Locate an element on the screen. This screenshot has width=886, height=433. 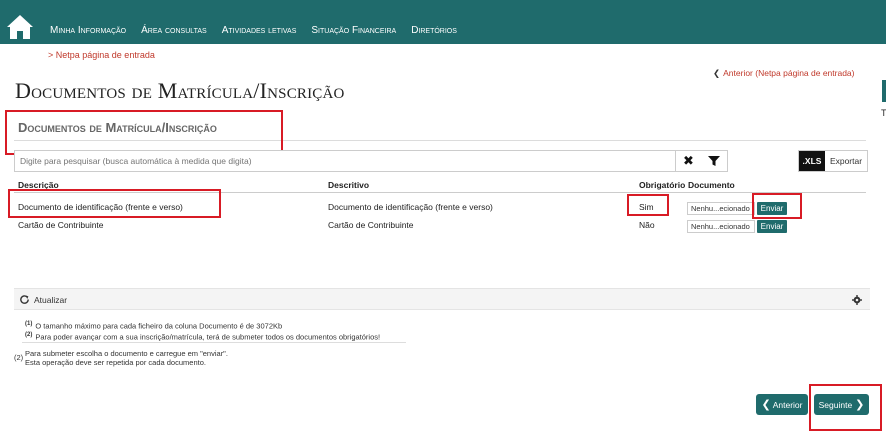
column-header-descritivo: Descritivo is located at coordinates (348, 185).